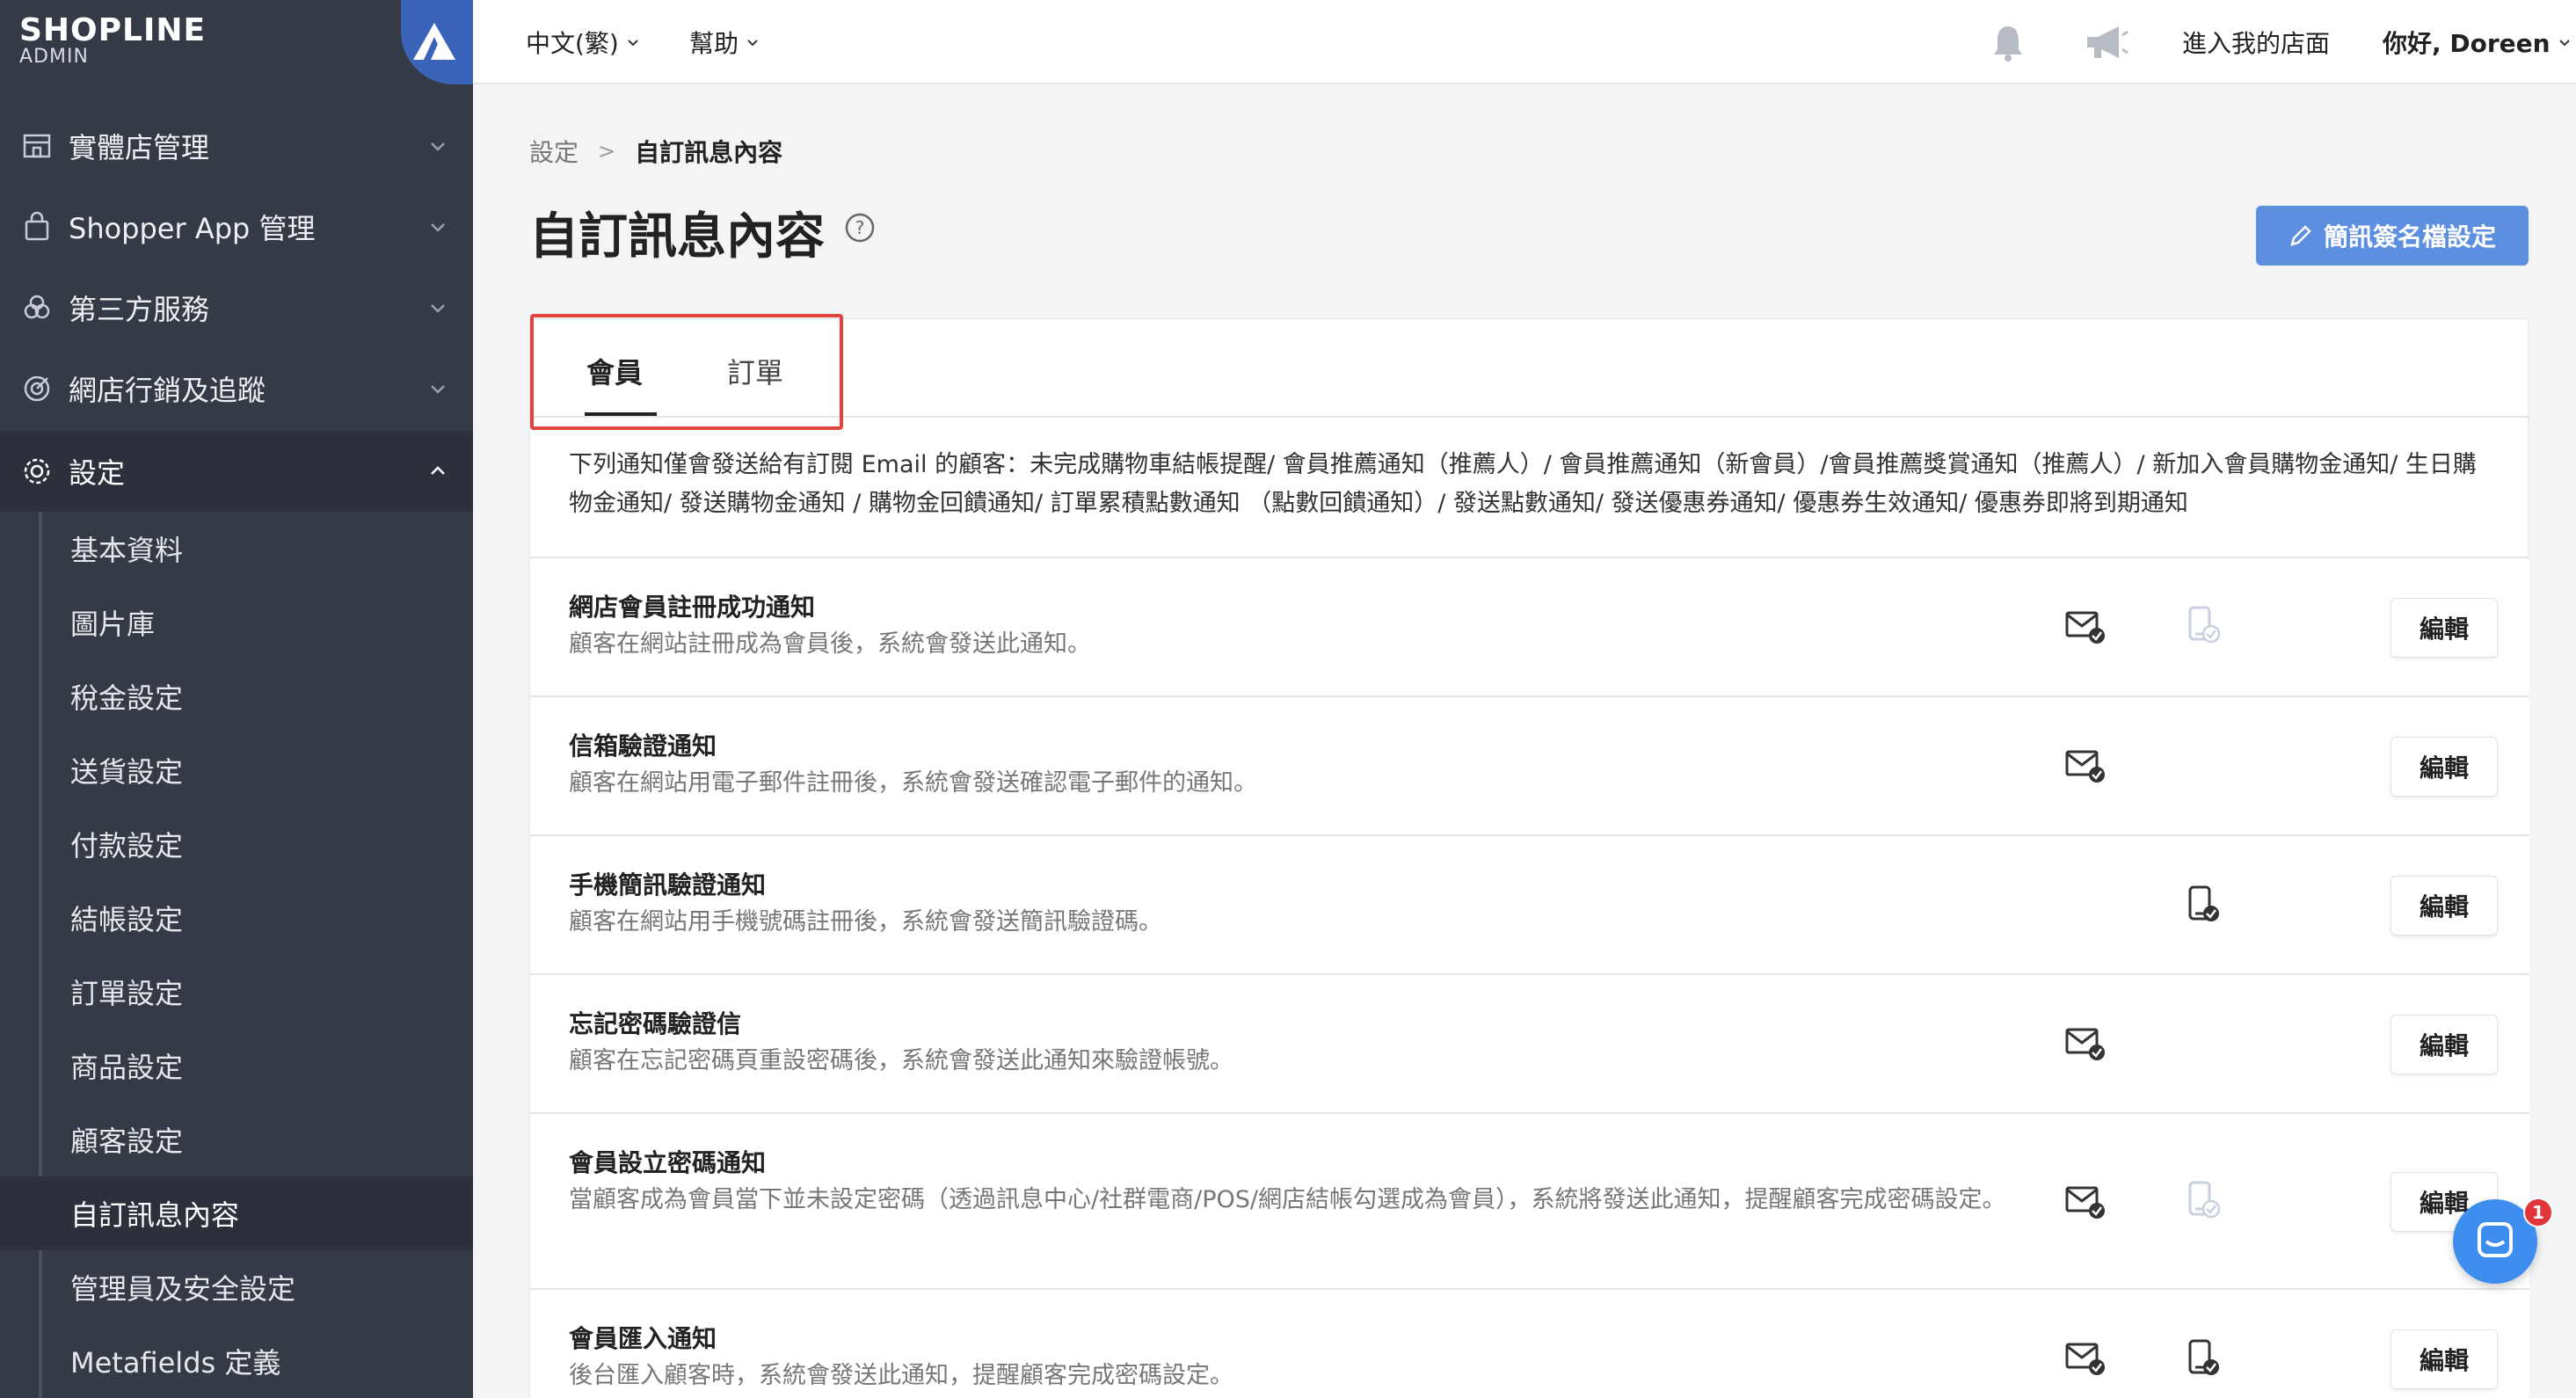  I want to click on sidebar-subitem-custom-messages: 自訂訊息內容, so click(236, 1213).